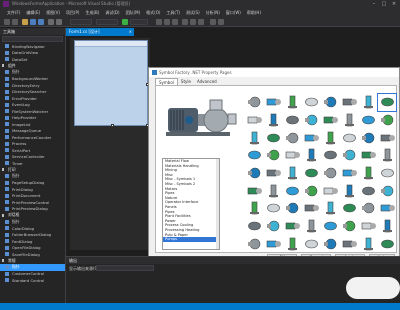  Describe the element at coordinates (32, 280) in the screenshot. I see `toolbox-item: Standard Control` at that location.